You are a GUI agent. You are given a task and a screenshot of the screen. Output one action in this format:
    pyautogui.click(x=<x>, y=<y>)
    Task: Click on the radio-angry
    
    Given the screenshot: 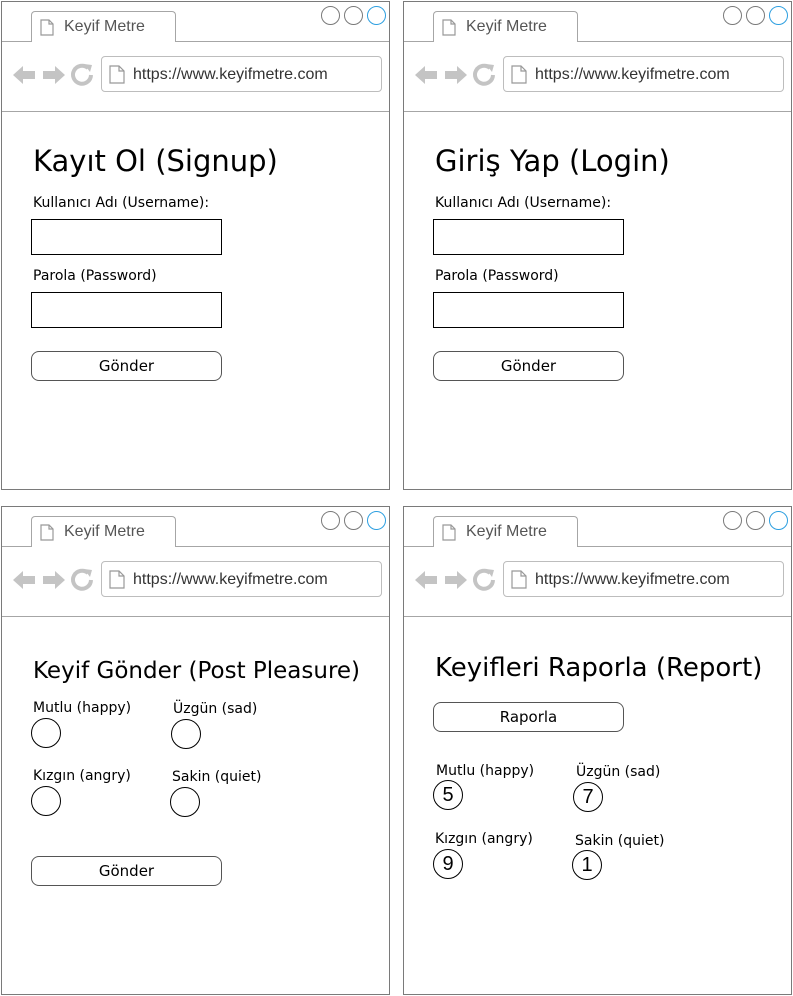 What is the action you would take?
    pyautogui.click(x=46, y=801)
    